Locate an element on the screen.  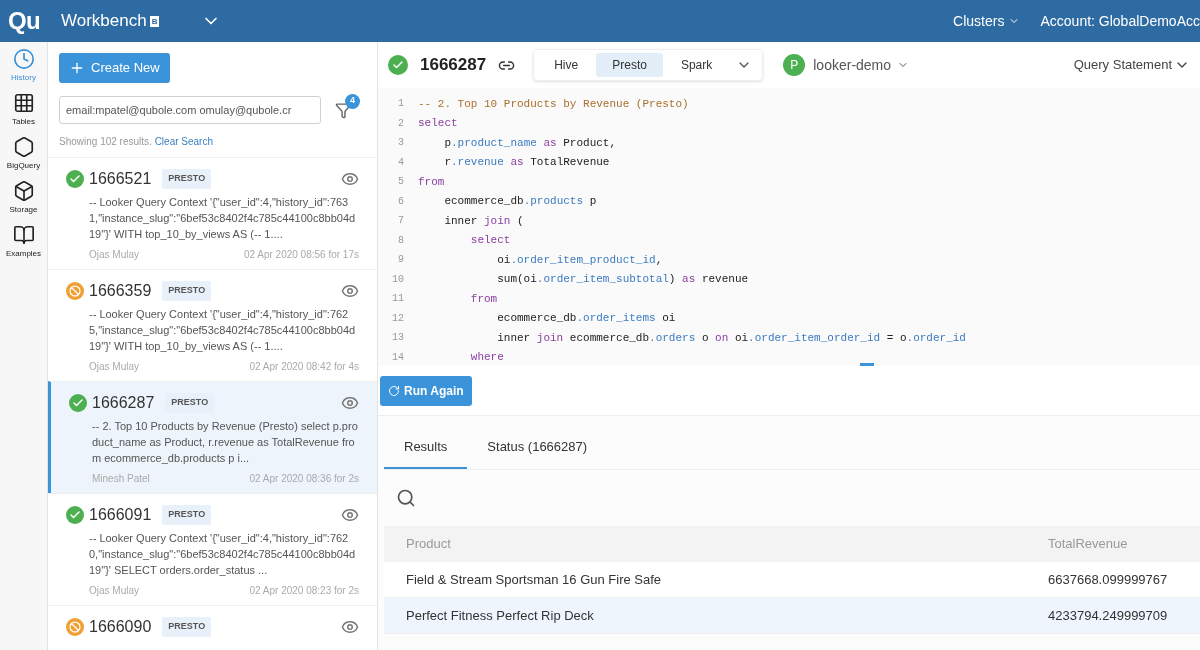
rail-item: Examples is located at coordinates (23, 242).